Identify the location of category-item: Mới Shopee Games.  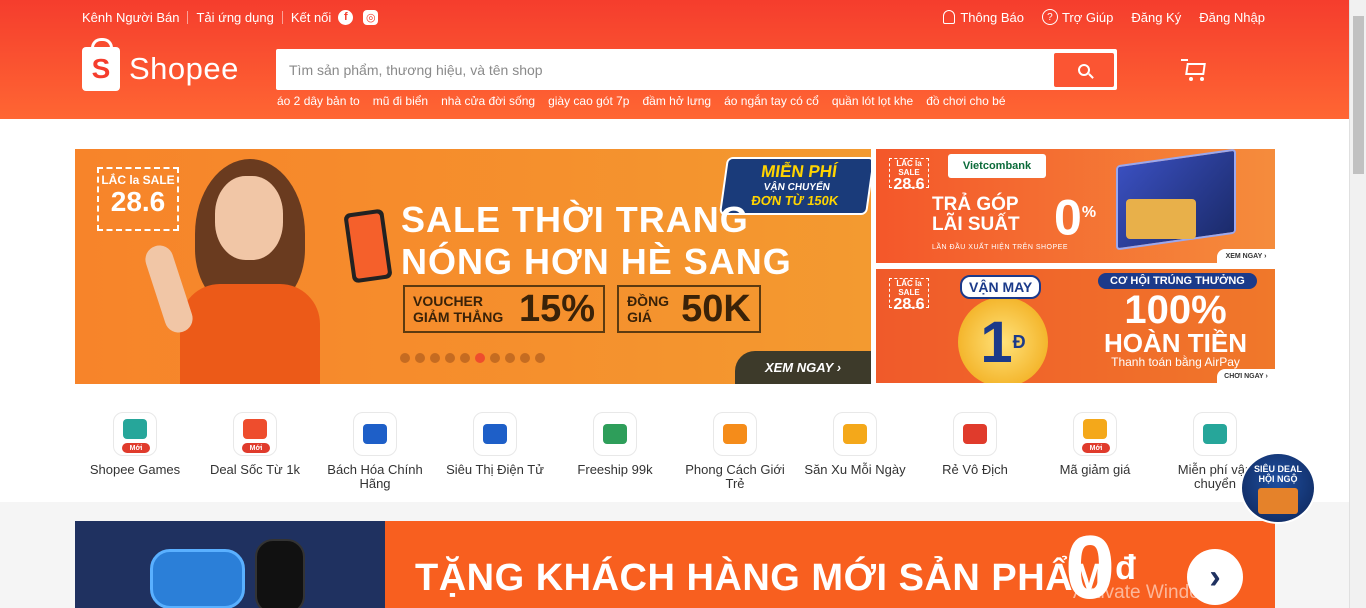
(135, 451).